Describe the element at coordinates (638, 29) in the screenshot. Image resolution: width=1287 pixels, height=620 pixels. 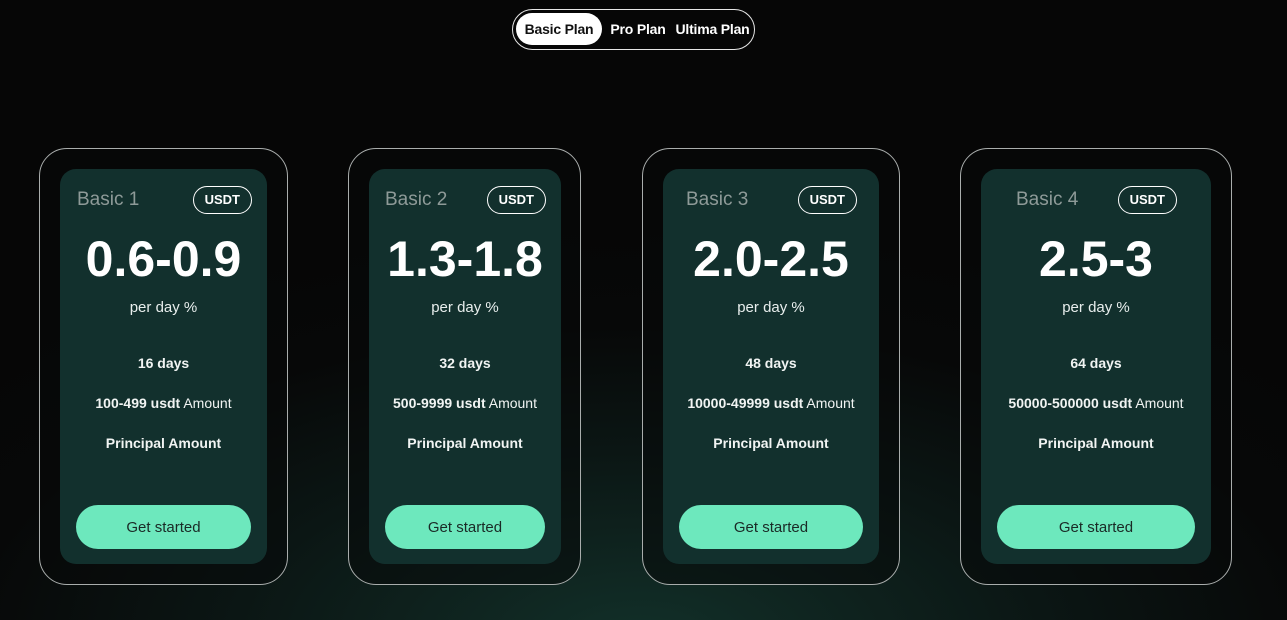
I see `tab-pro-plan: Pro Plan` at that location.